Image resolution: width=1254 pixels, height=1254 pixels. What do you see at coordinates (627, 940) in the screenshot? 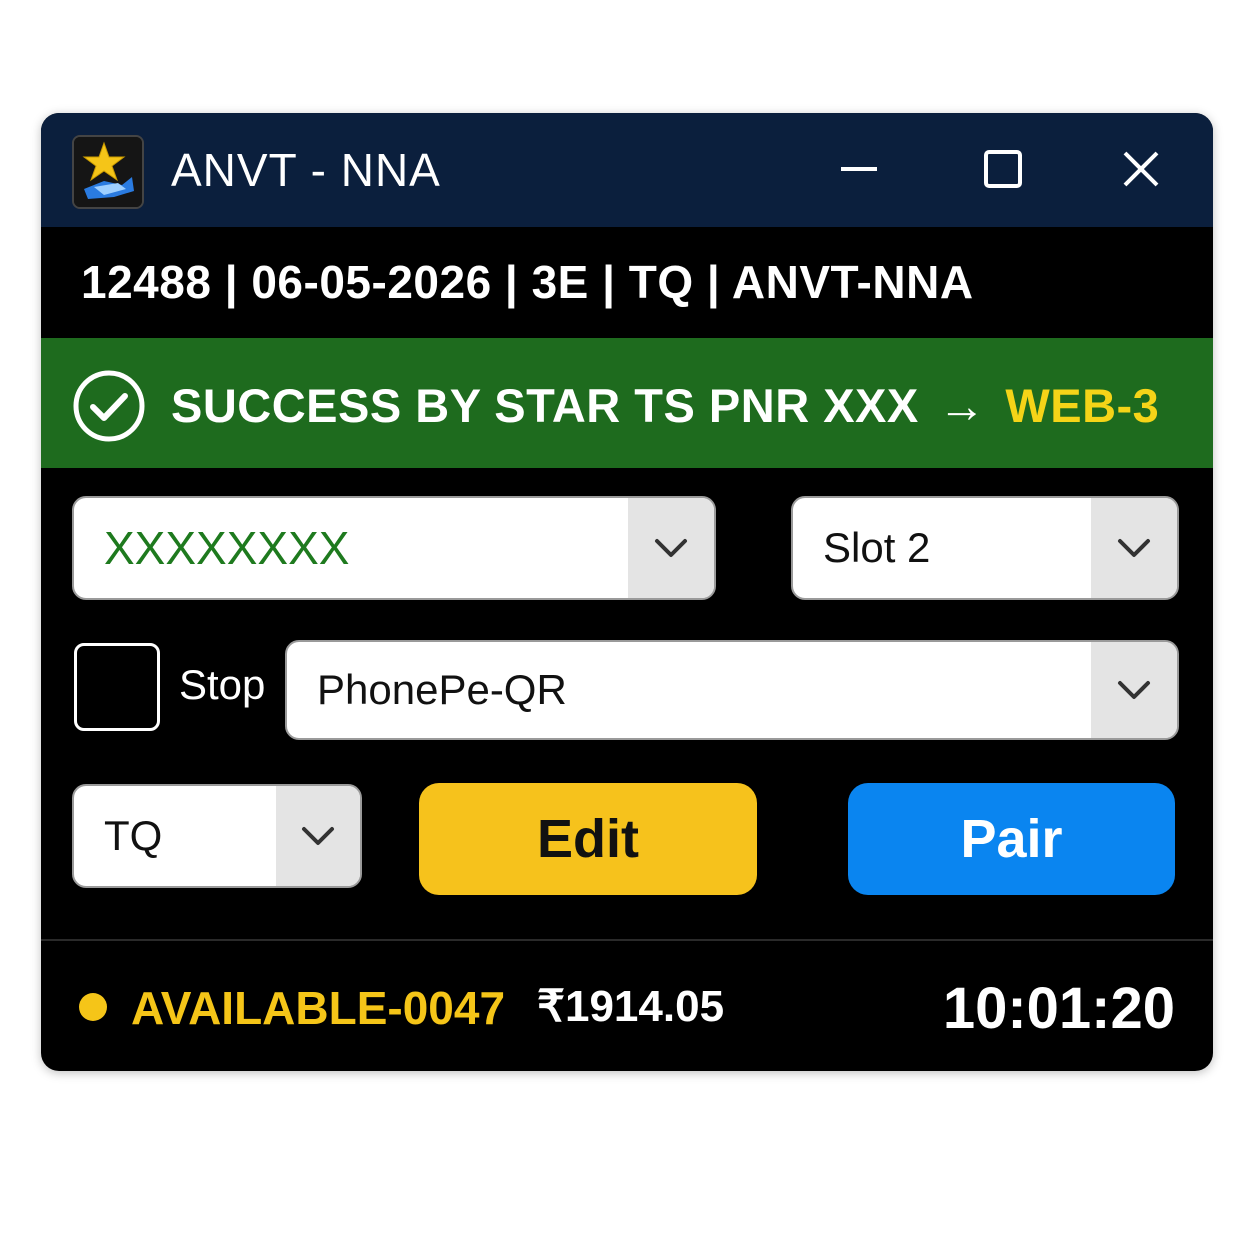
I see `divider` at bounding box center [627, 940].